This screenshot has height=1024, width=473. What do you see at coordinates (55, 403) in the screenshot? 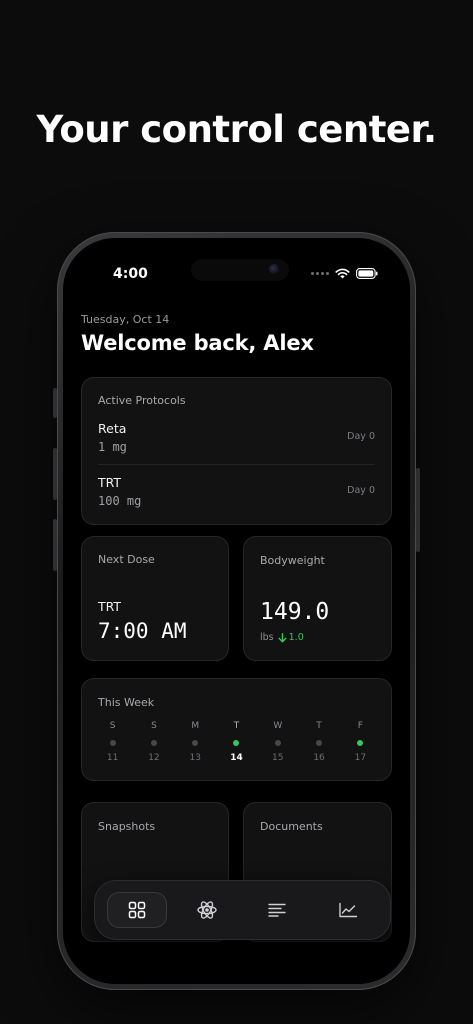
I see `action-button` at bounding box center [55, 403].